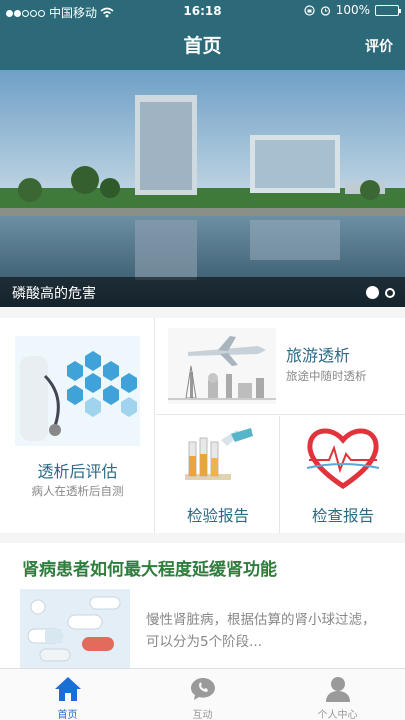 The width and height of the screenshot is (405, 720). Describe the element at coordinates (338, 689) in the screenshot. I see `person-icon` at that location.